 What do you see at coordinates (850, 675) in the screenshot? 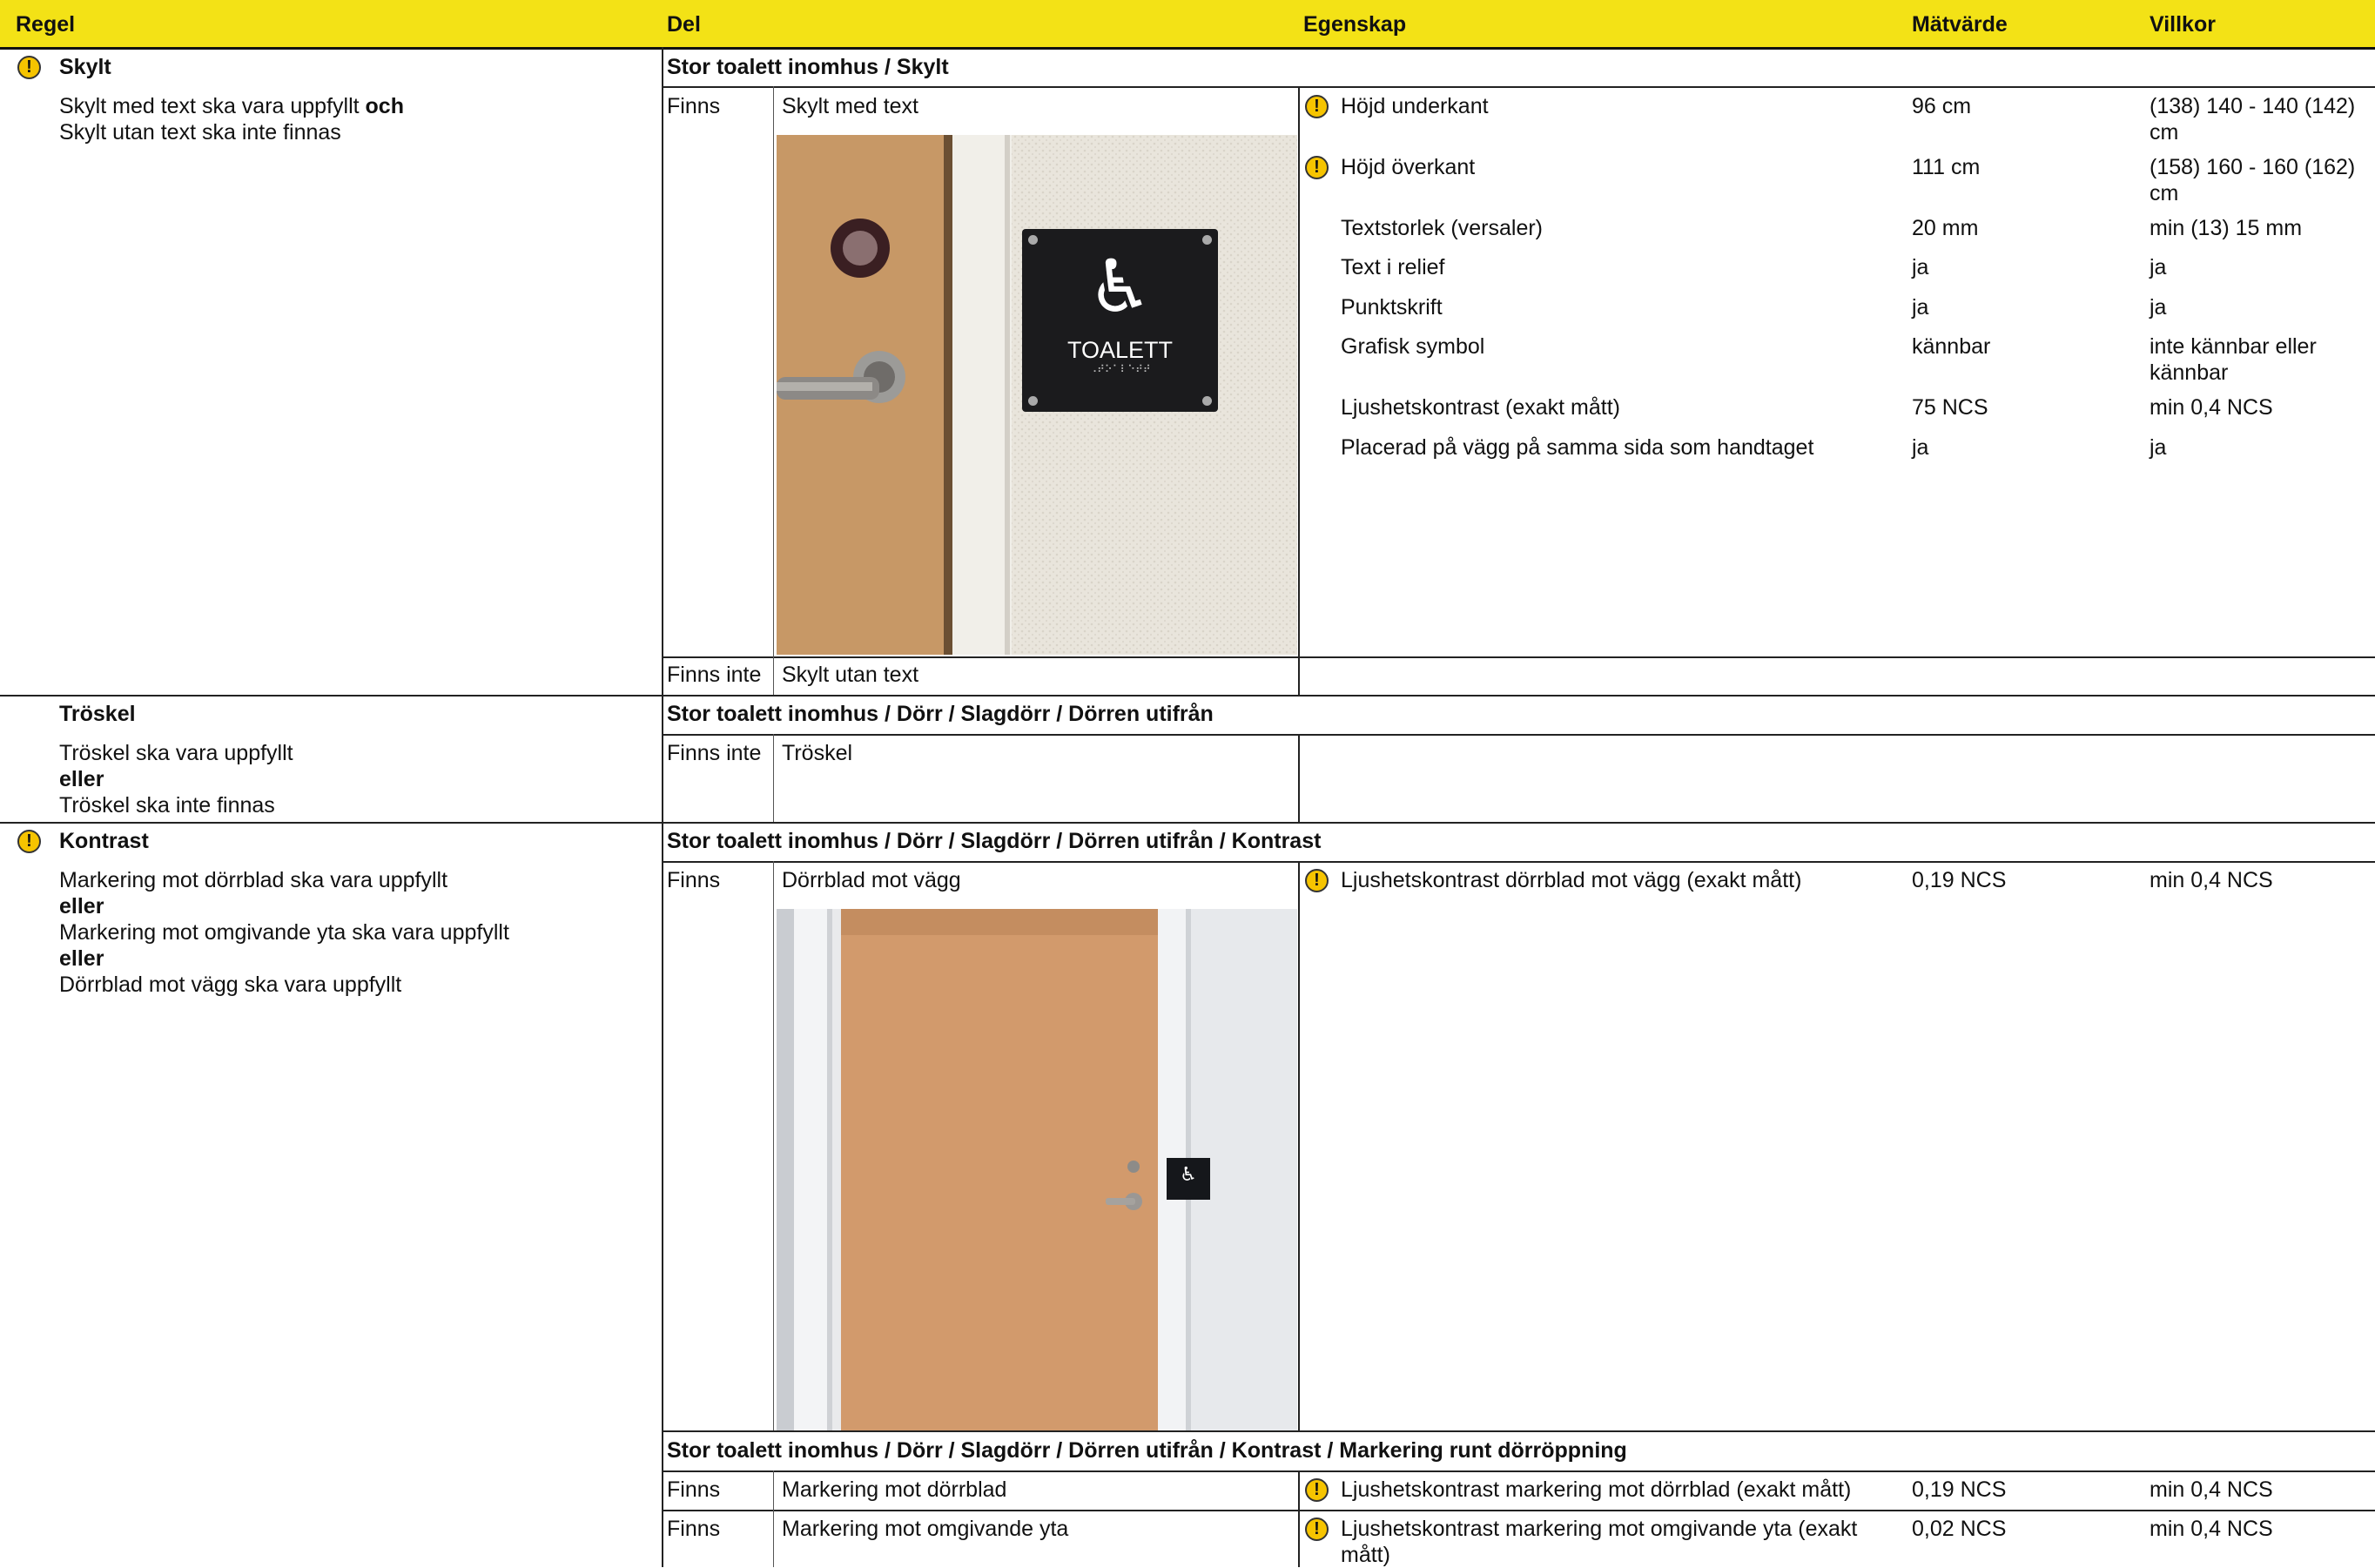
I see `part-label: Skylt utan text` at bounding box center [850, 675].